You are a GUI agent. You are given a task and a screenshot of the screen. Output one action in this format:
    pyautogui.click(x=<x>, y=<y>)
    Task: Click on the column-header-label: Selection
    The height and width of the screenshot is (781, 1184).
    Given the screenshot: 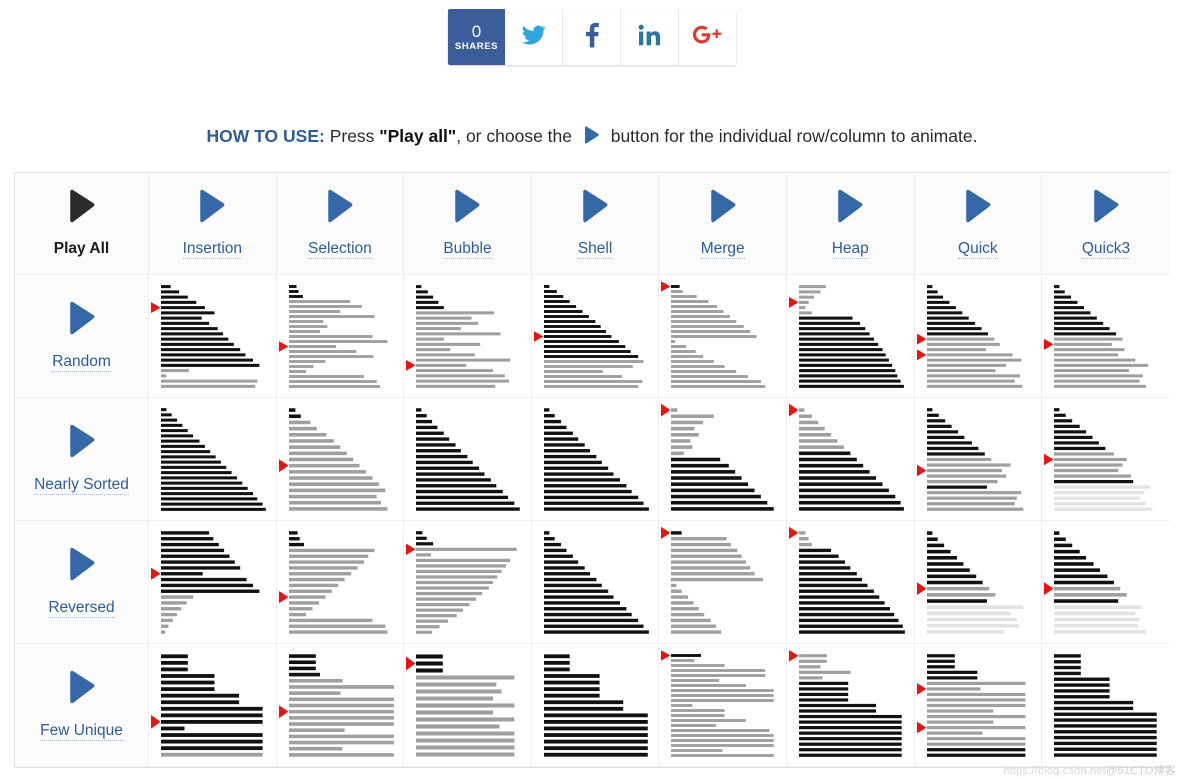 What is the action you would take?
    pyautogui.click(x=340, y=249)
    